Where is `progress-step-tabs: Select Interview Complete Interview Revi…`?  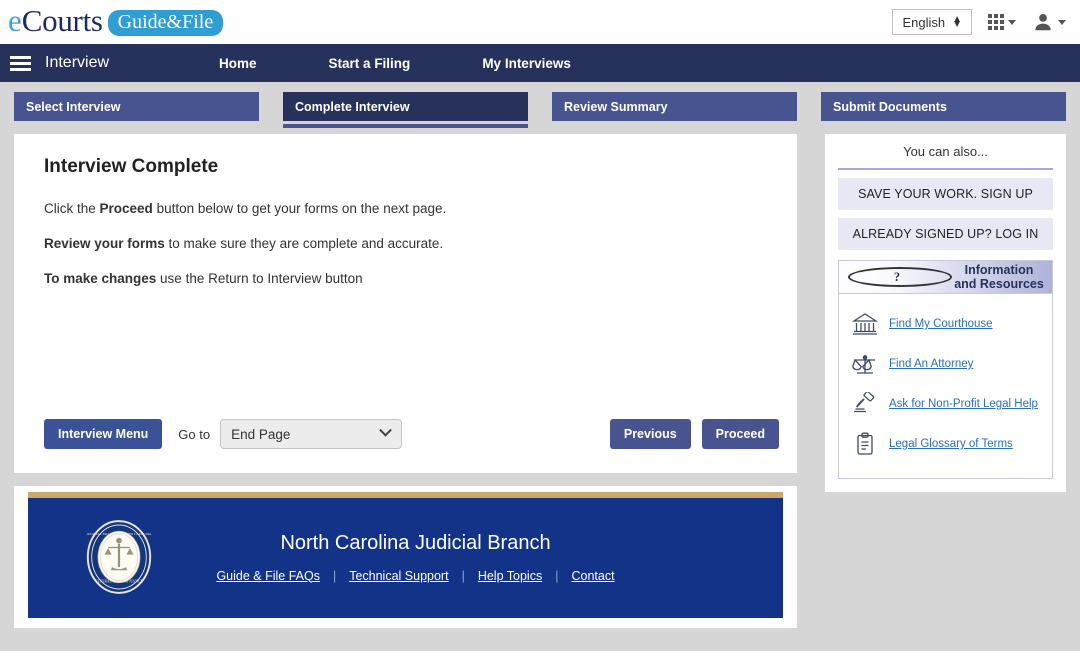 progress-step-tabs: Select Interview Complete Interview Revi… is located at coordinates (540, 105).